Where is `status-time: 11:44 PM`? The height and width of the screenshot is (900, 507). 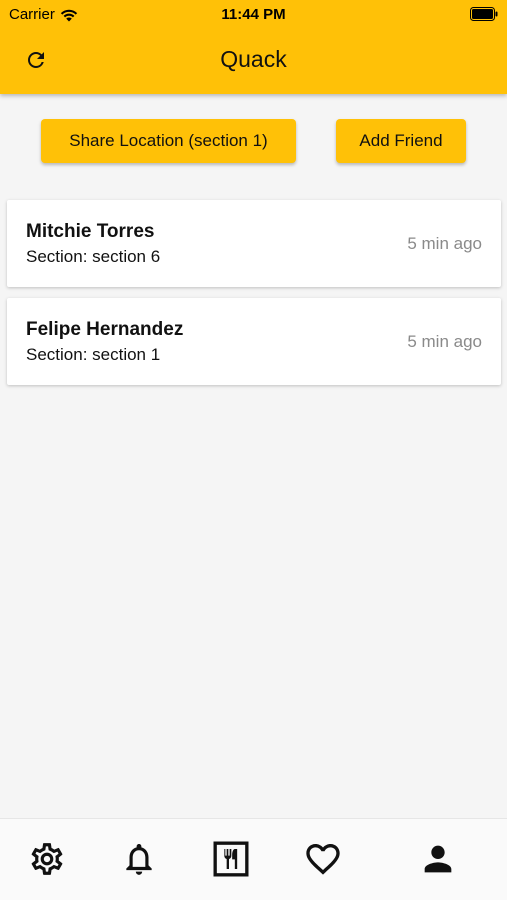
status-time: 11:44 PM is located at coordinates (253, 14).